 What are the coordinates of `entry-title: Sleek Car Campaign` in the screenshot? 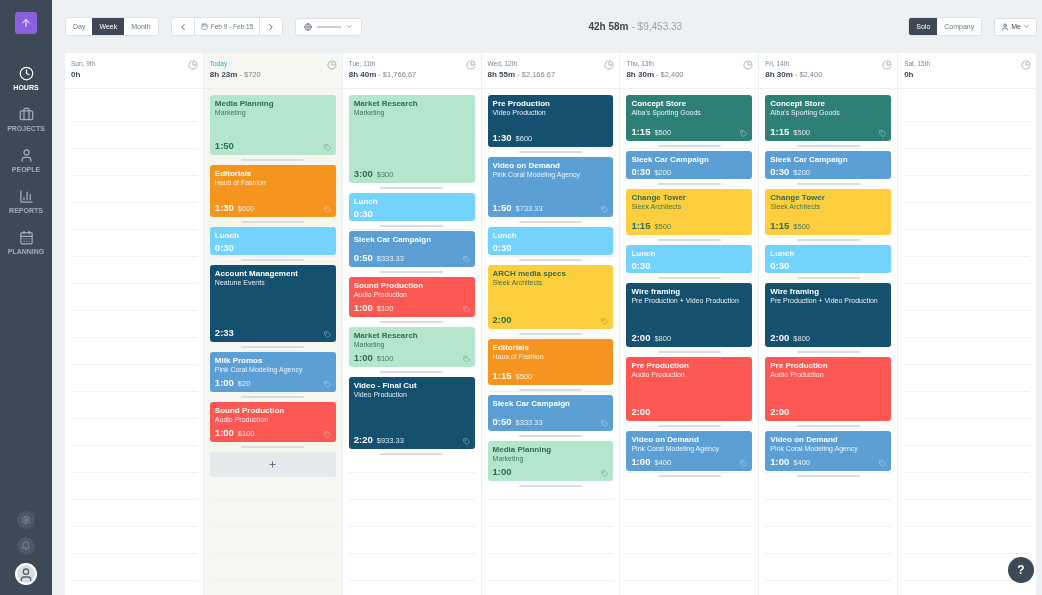 It's located at (809, 159).